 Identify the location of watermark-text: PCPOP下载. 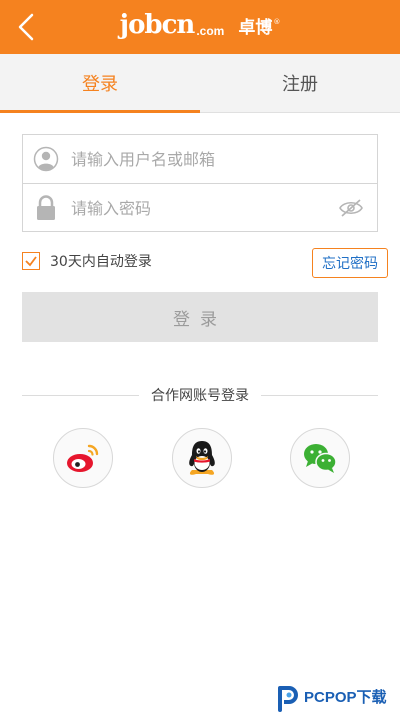
(345, 697).